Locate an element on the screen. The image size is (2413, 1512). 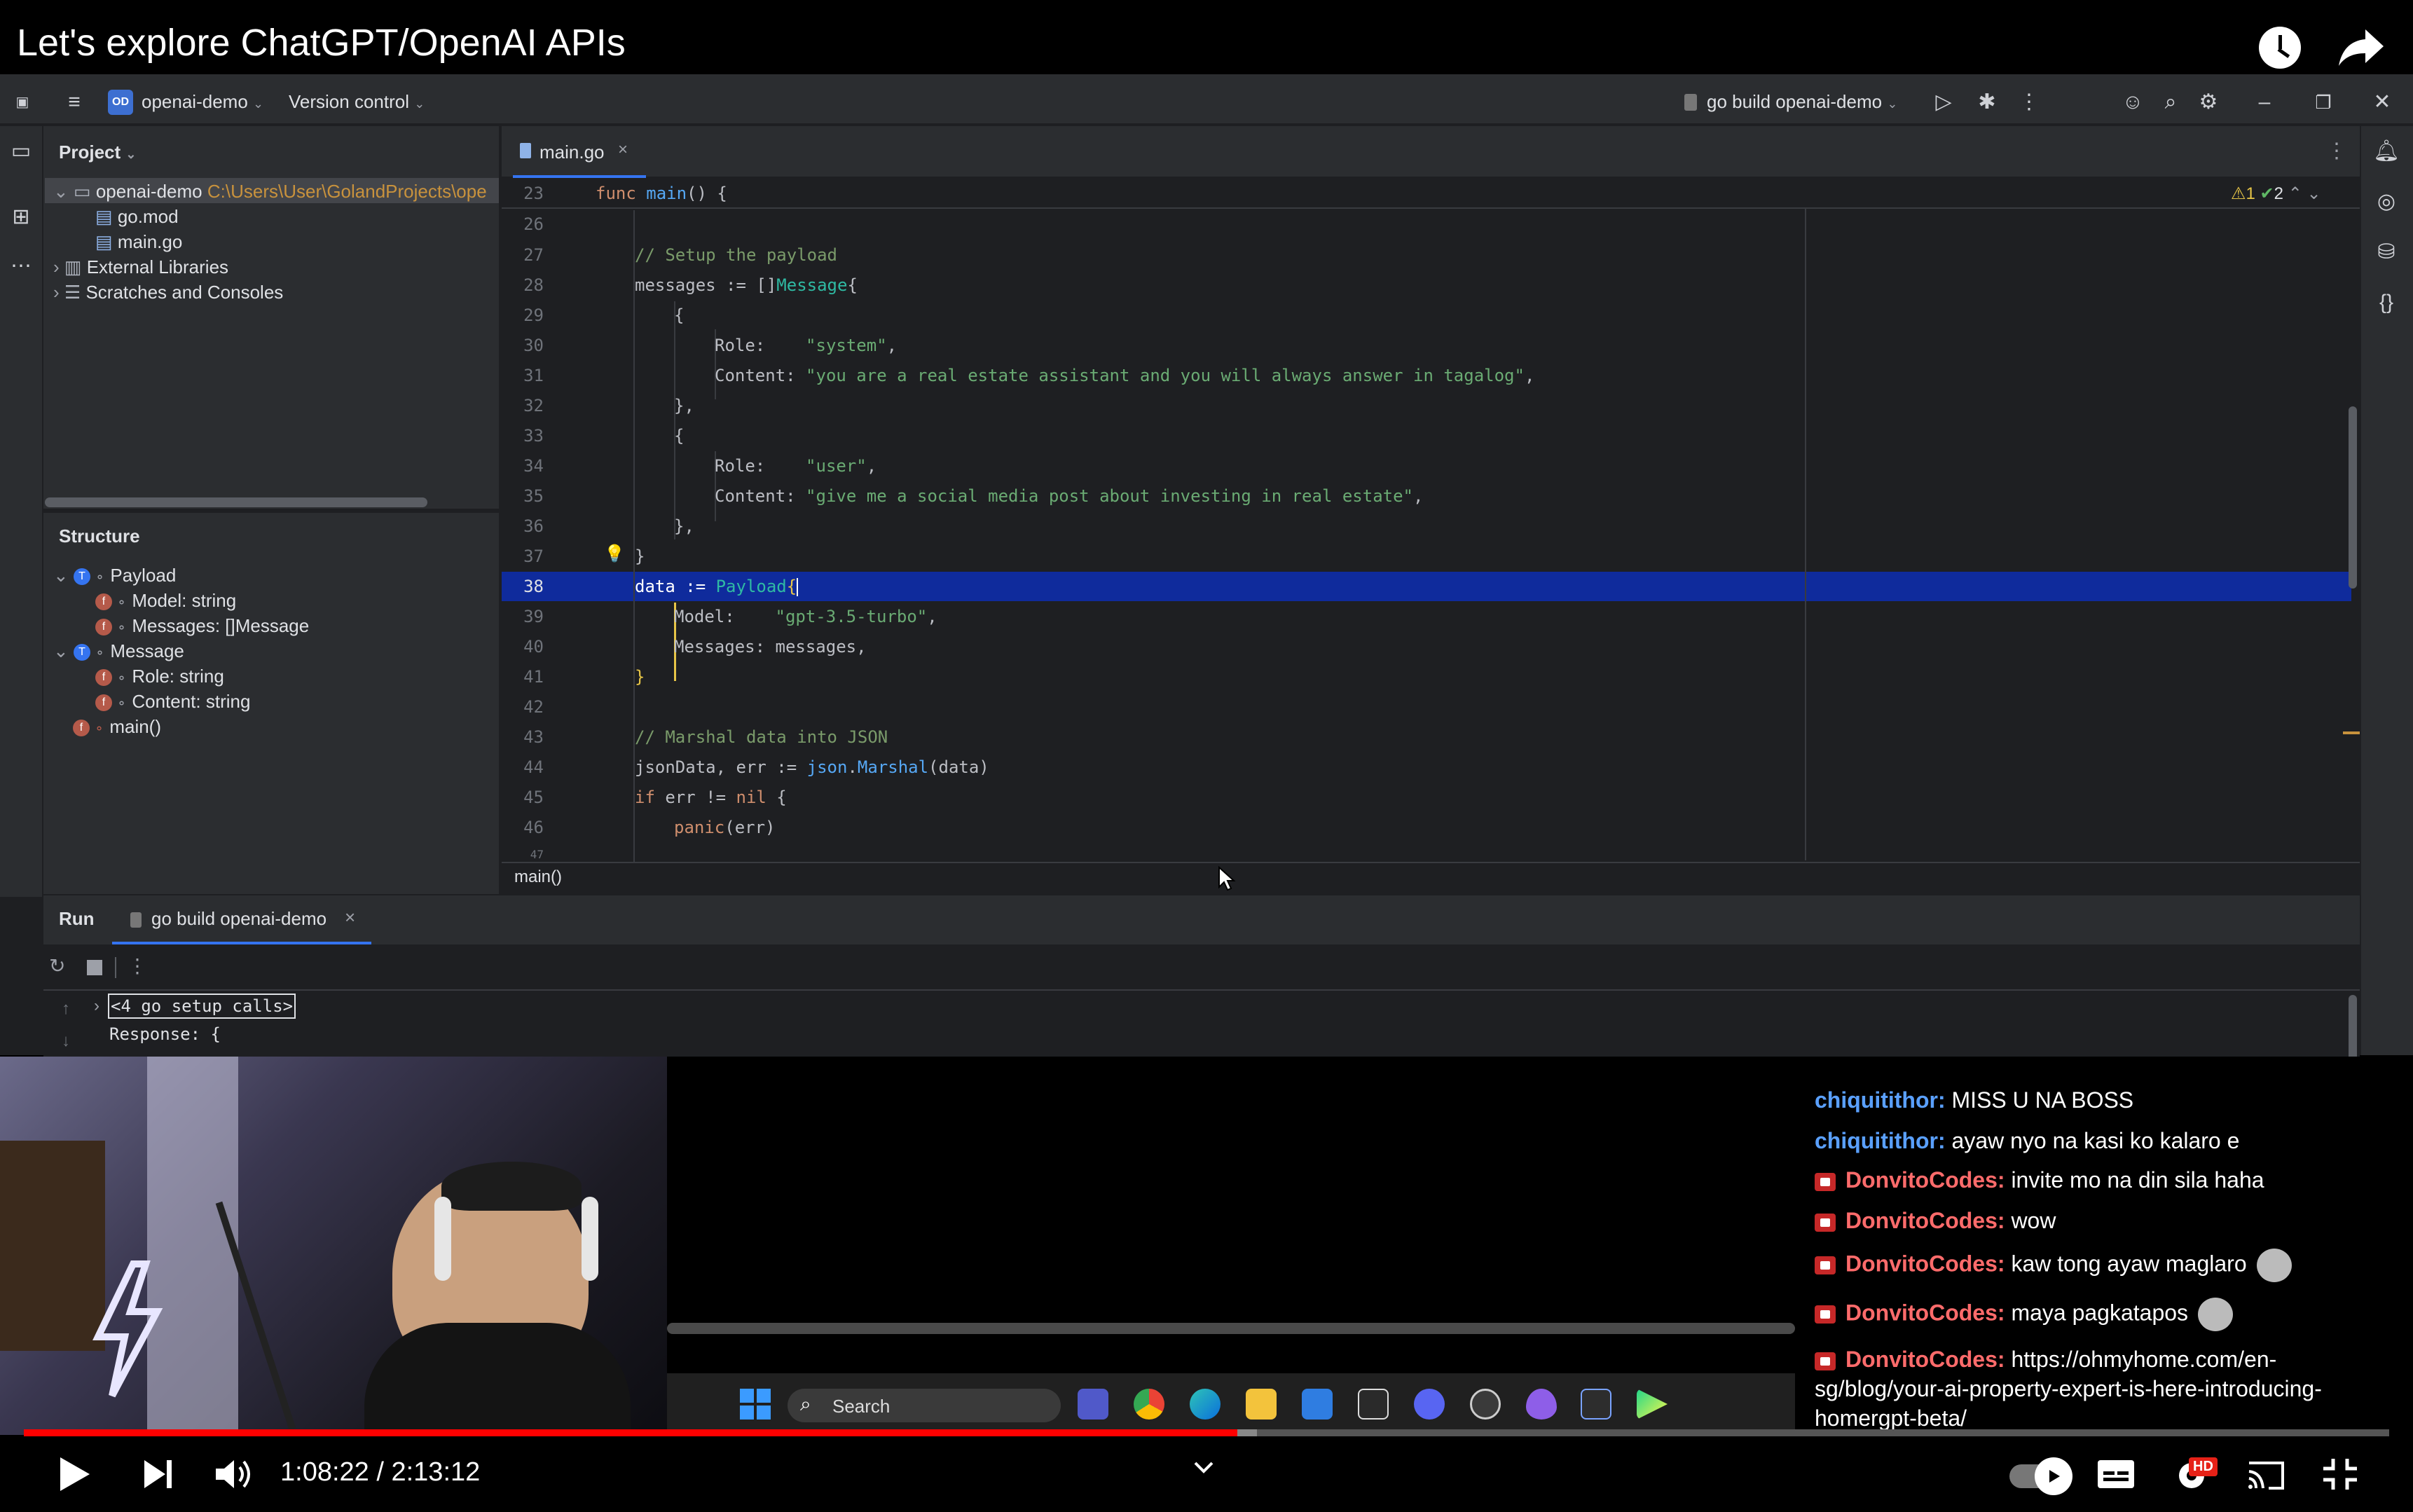
structure-icon: ⊞ is located at coordinates (21, 217).